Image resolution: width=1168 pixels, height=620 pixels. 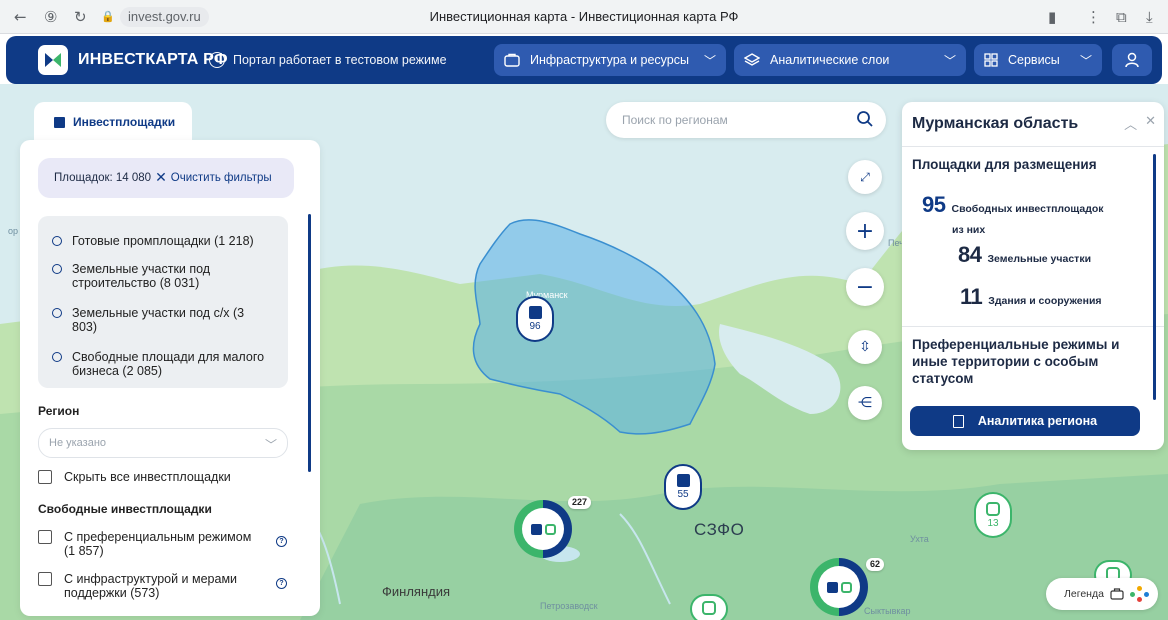 What do you see at coordinates (865, 347) in the screenshot?
I see `ruler-icon: ⇳` at bounding box center [865, 347].